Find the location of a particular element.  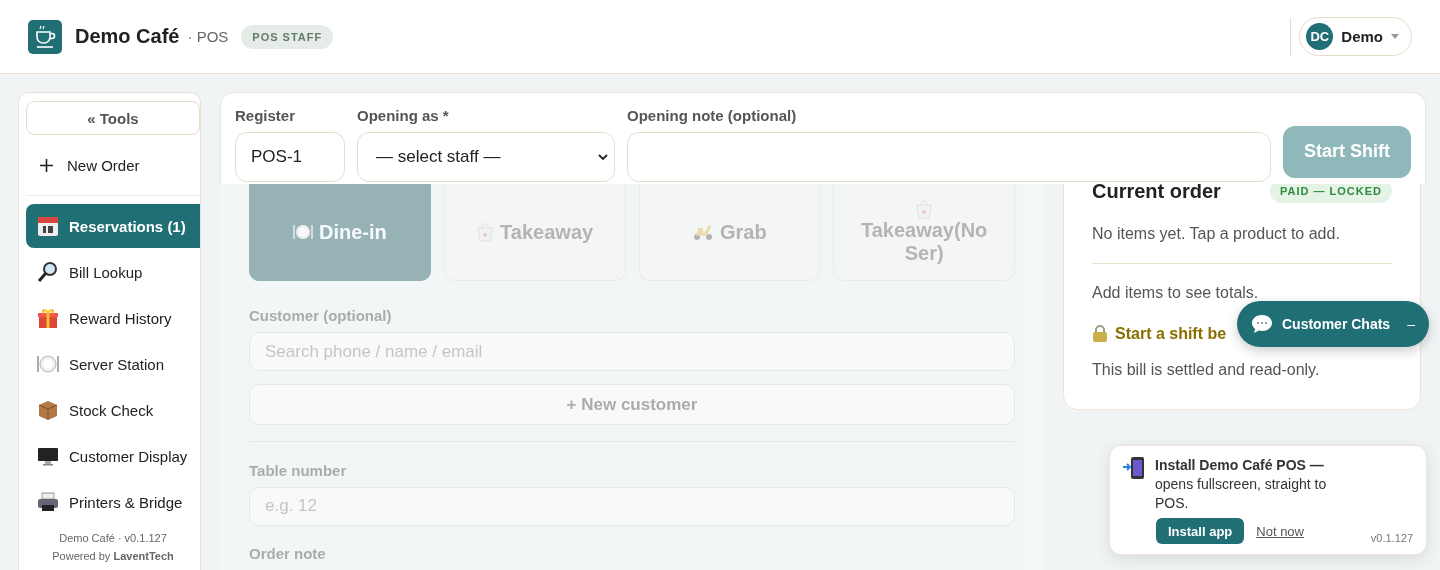

warning-text: Start a shift be is located at coordinates (1171, 333).